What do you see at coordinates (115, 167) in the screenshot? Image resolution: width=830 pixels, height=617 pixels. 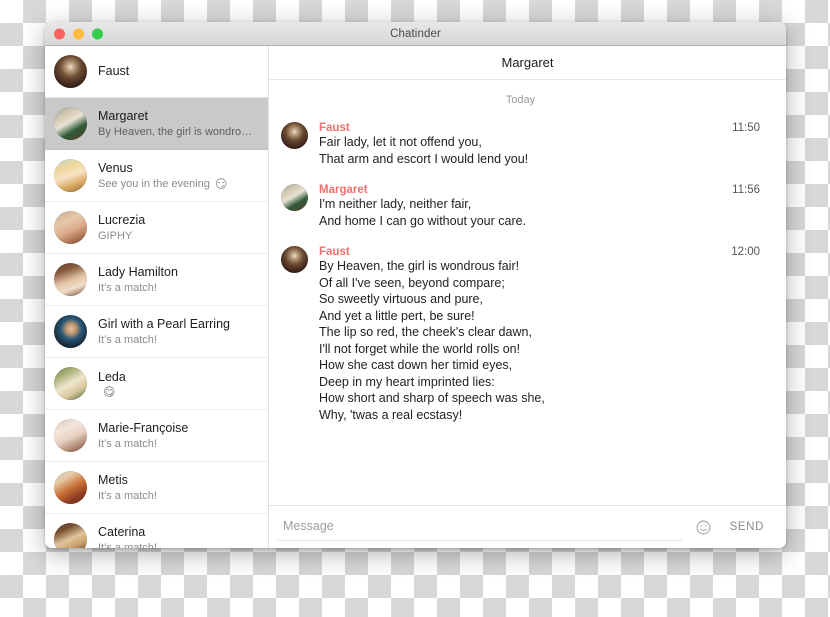 I see `conversation-name: Venus` at bounding box center [115, 167].